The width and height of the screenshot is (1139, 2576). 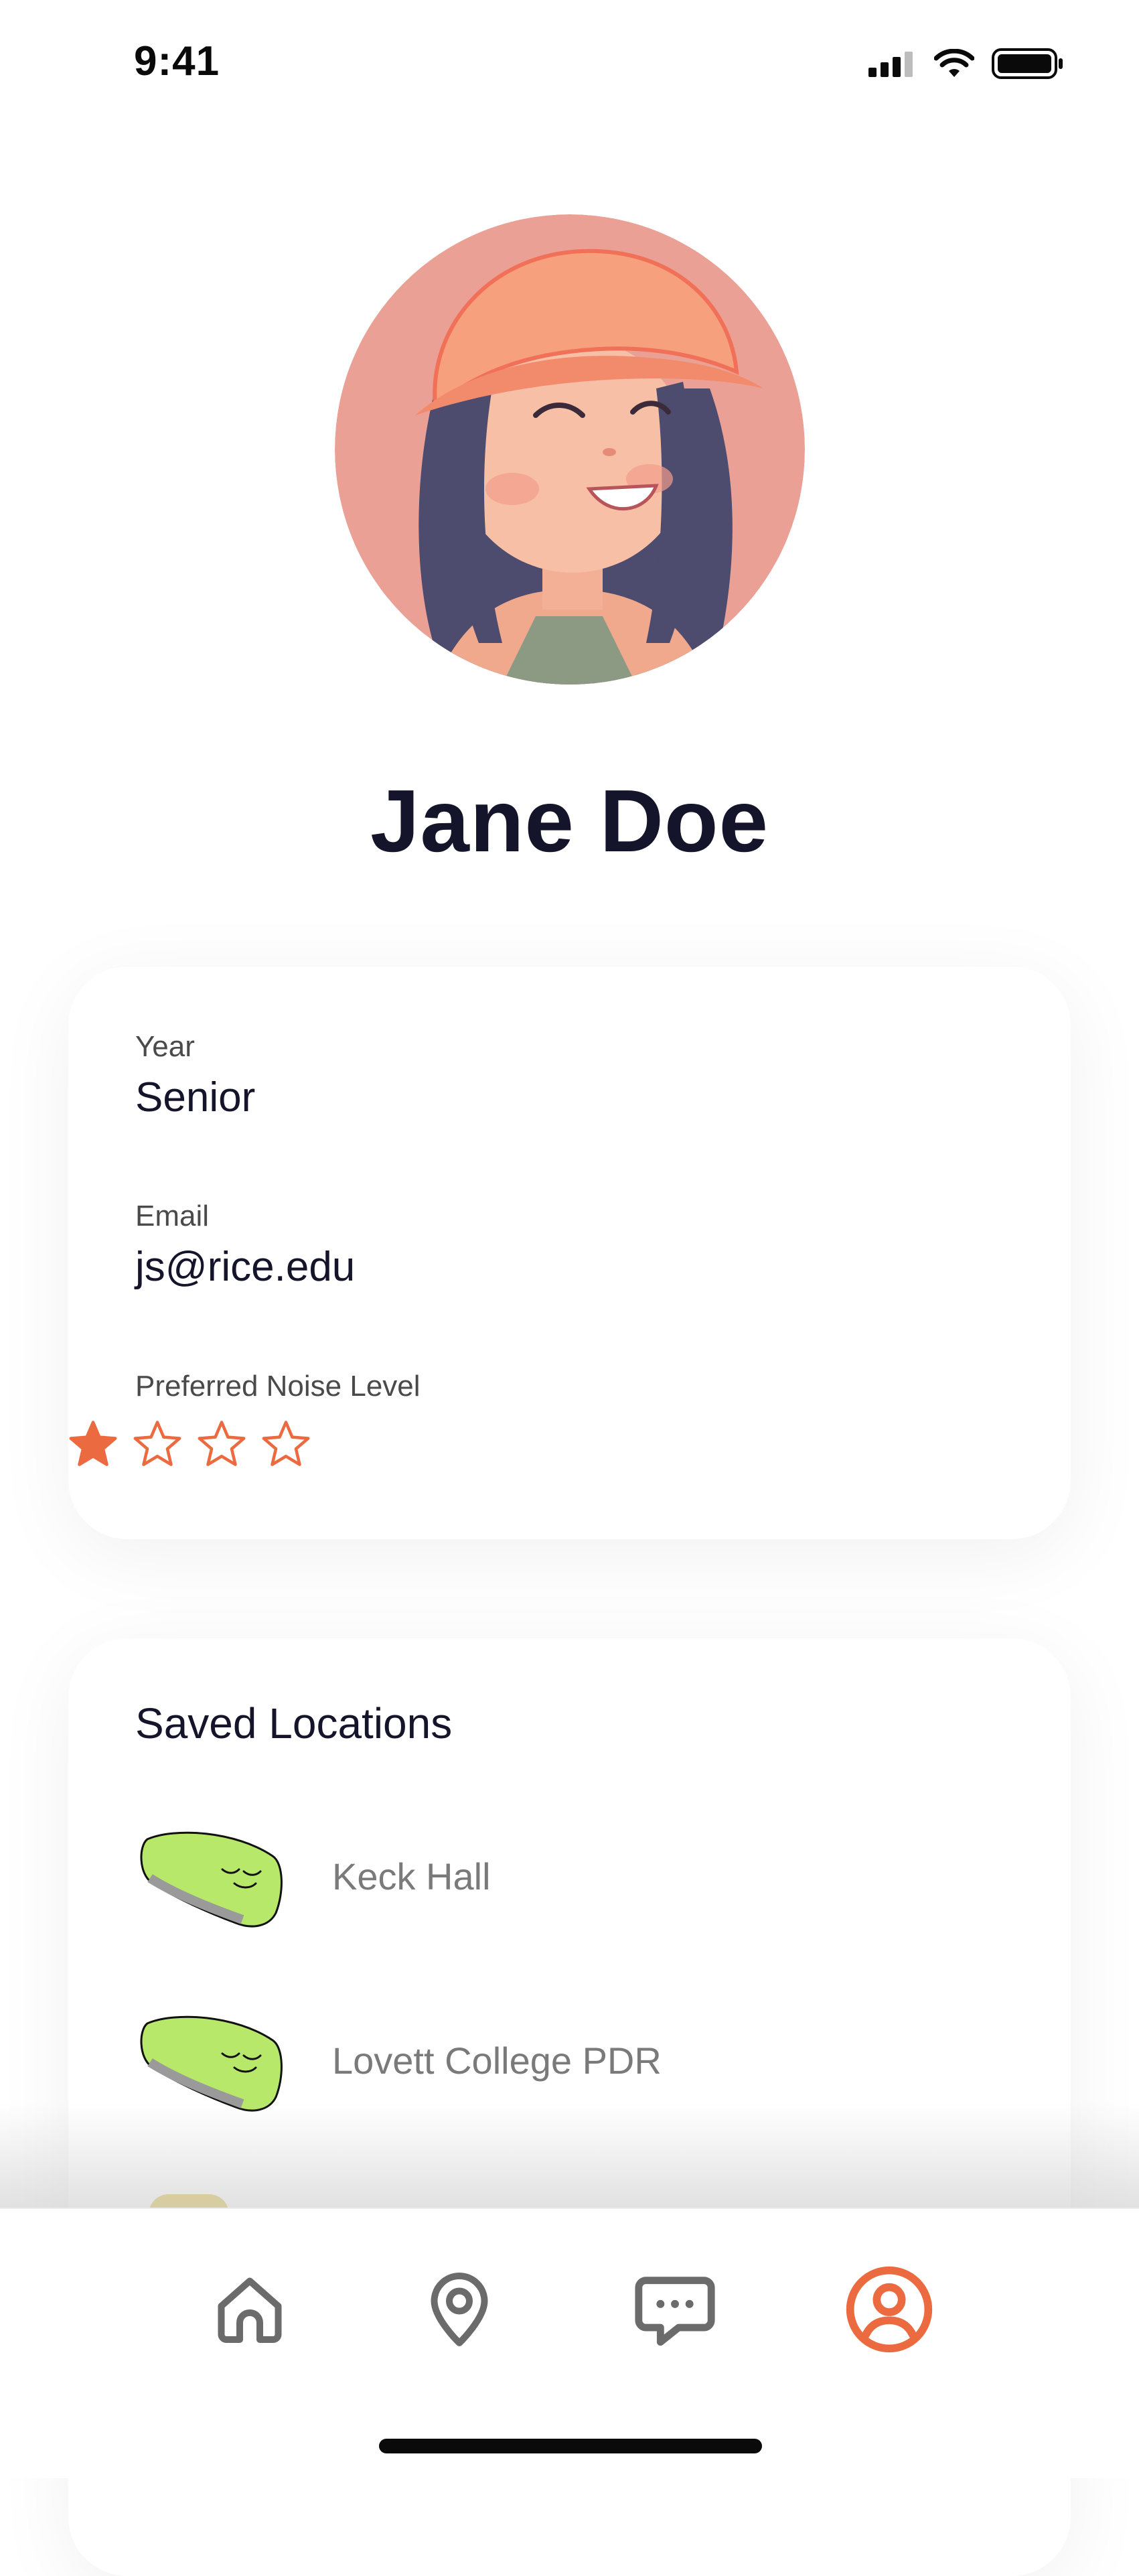 I want to click on email-label: Email, so click(x=172, y=1216).